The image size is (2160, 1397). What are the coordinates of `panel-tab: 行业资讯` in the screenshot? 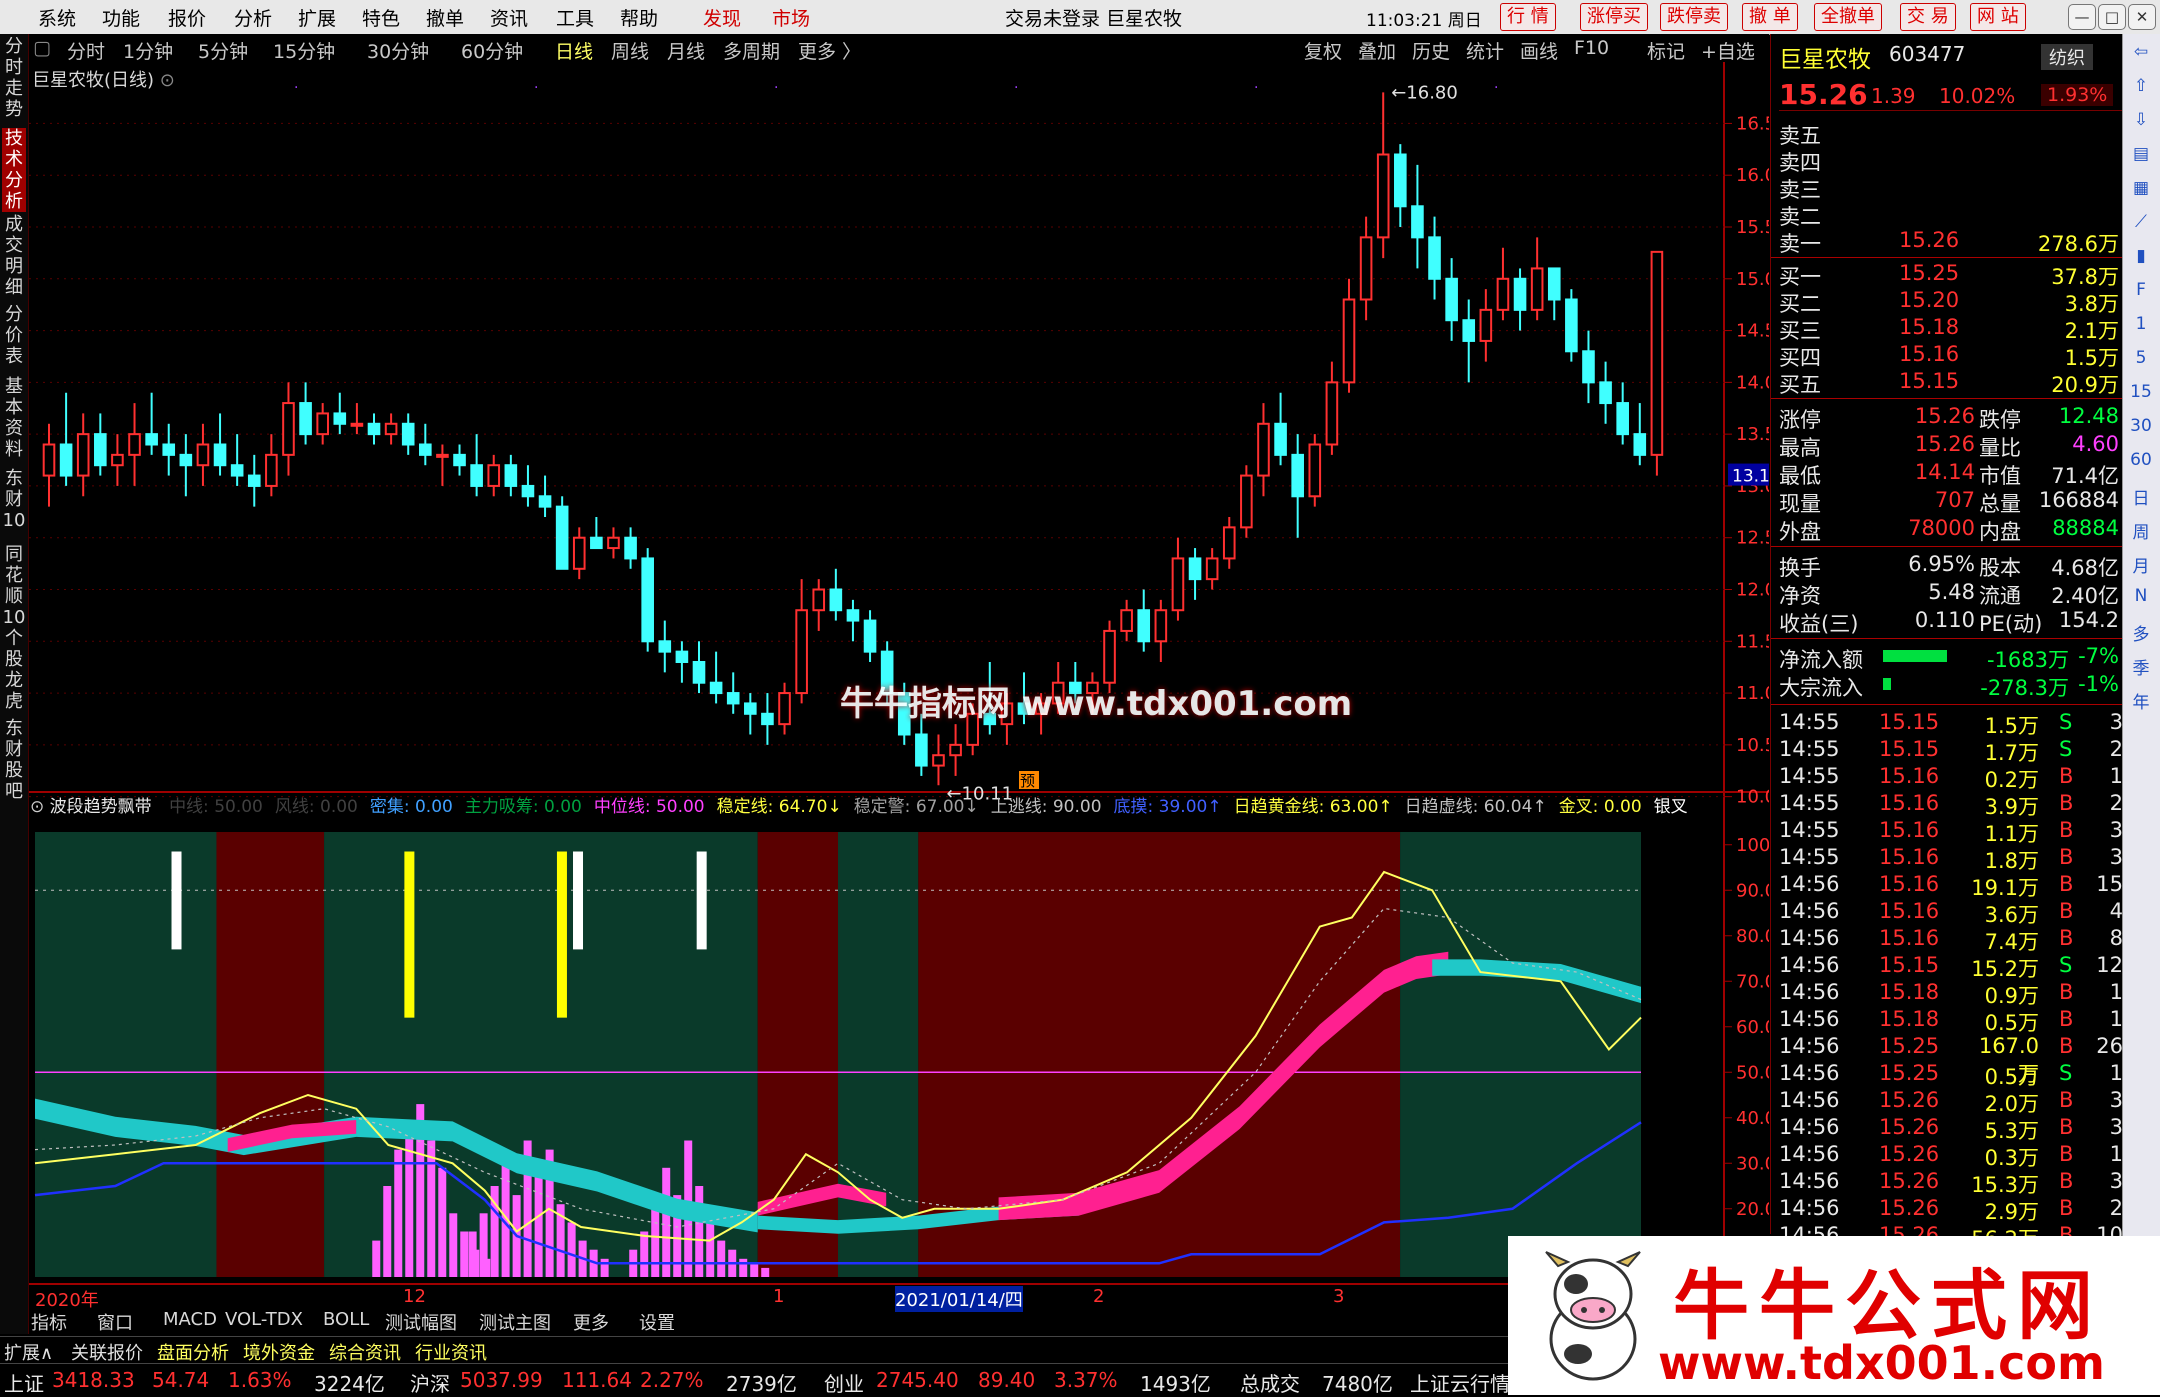 It's located at (451, 1352).